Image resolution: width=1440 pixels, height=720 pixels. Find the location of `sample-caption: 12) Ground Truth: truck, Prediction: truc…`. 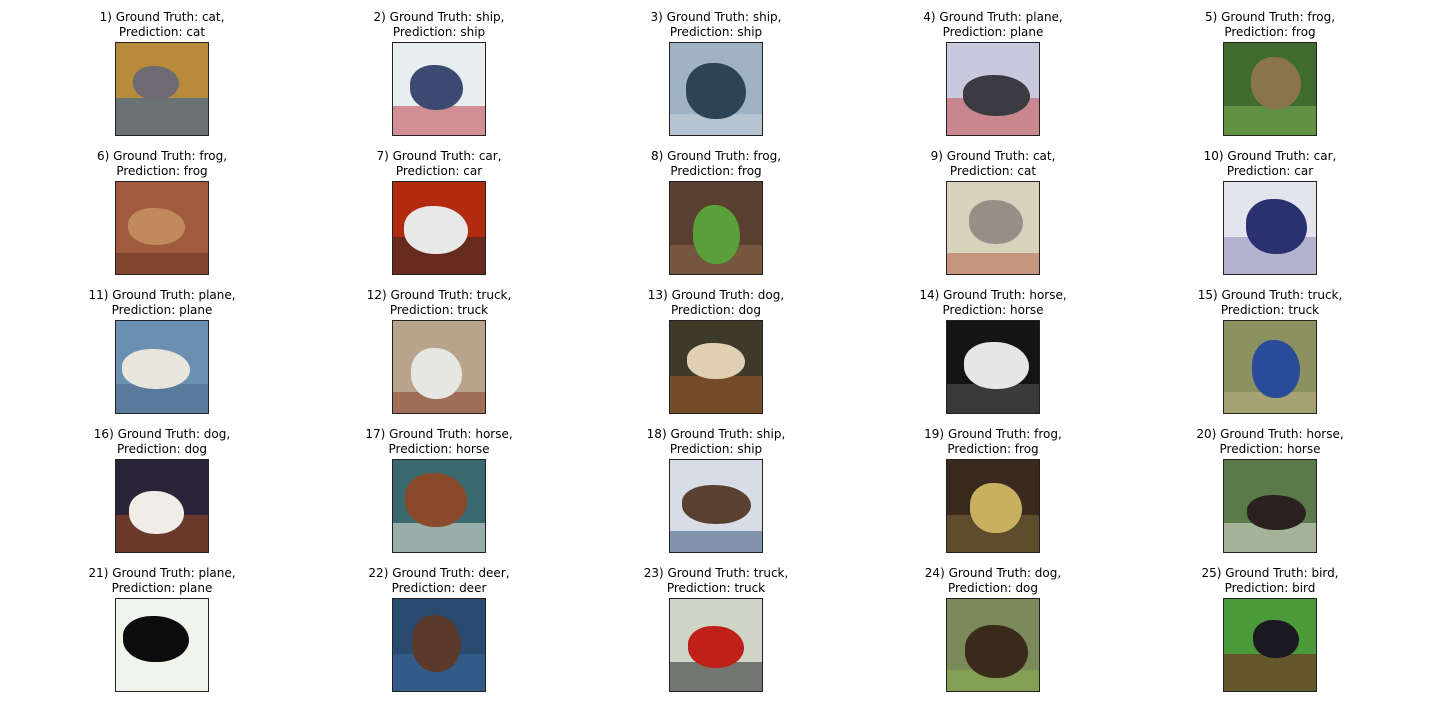

sample-caption: 12) Ground Truth: truck, Prediction: truc… is located at coordinates (439, 303).